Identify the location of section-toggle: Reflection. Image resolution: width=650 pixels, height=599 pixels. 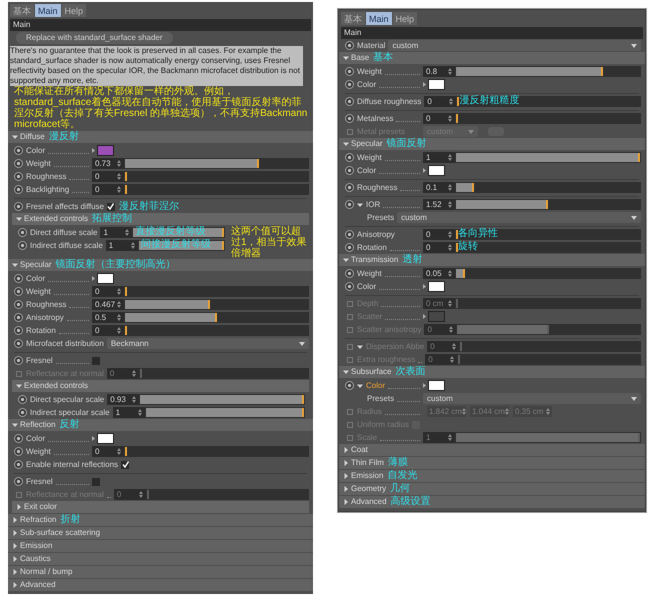
(32, 425).